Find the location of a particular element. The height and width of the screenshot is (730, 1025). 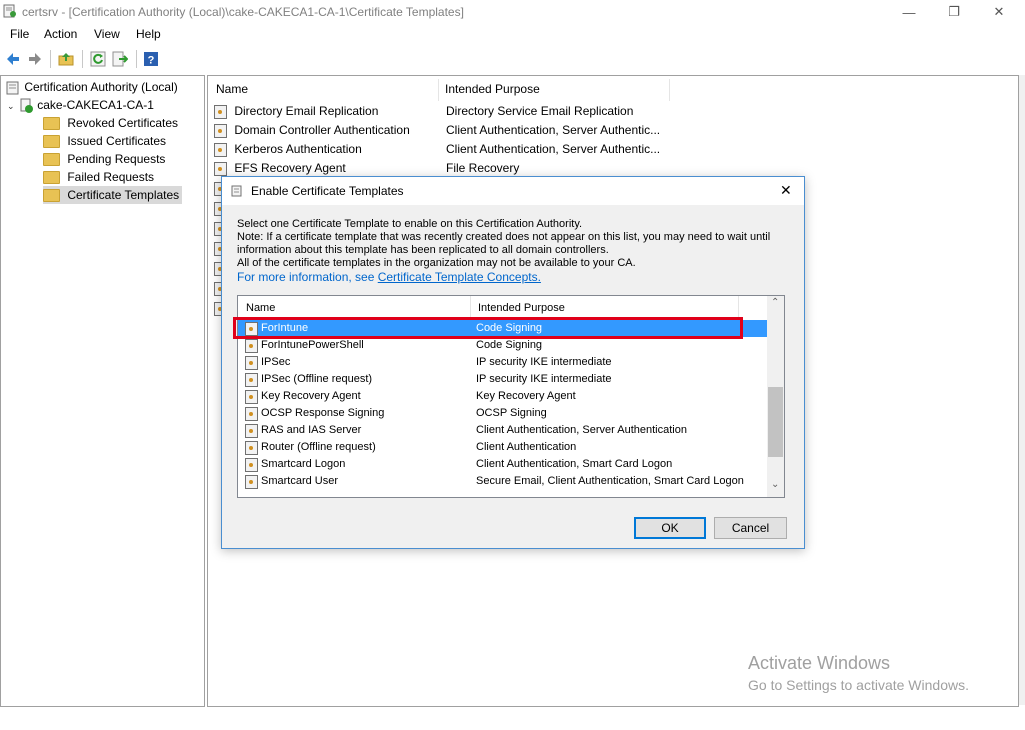

tree-ca-node: ⌄ cake-CAKECA1-CA-1 is located at coordinates (80, 105).